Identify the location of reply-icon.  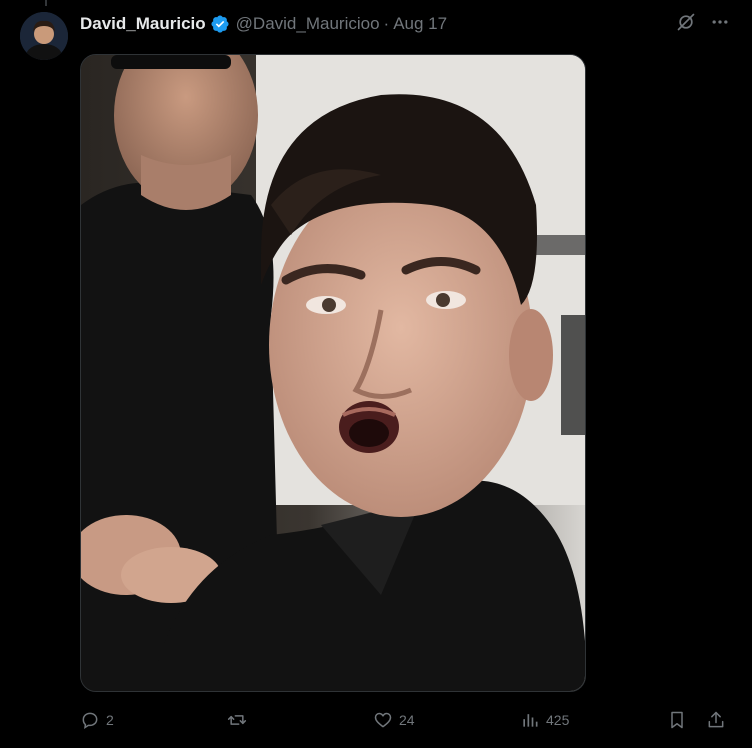
(90, 720).